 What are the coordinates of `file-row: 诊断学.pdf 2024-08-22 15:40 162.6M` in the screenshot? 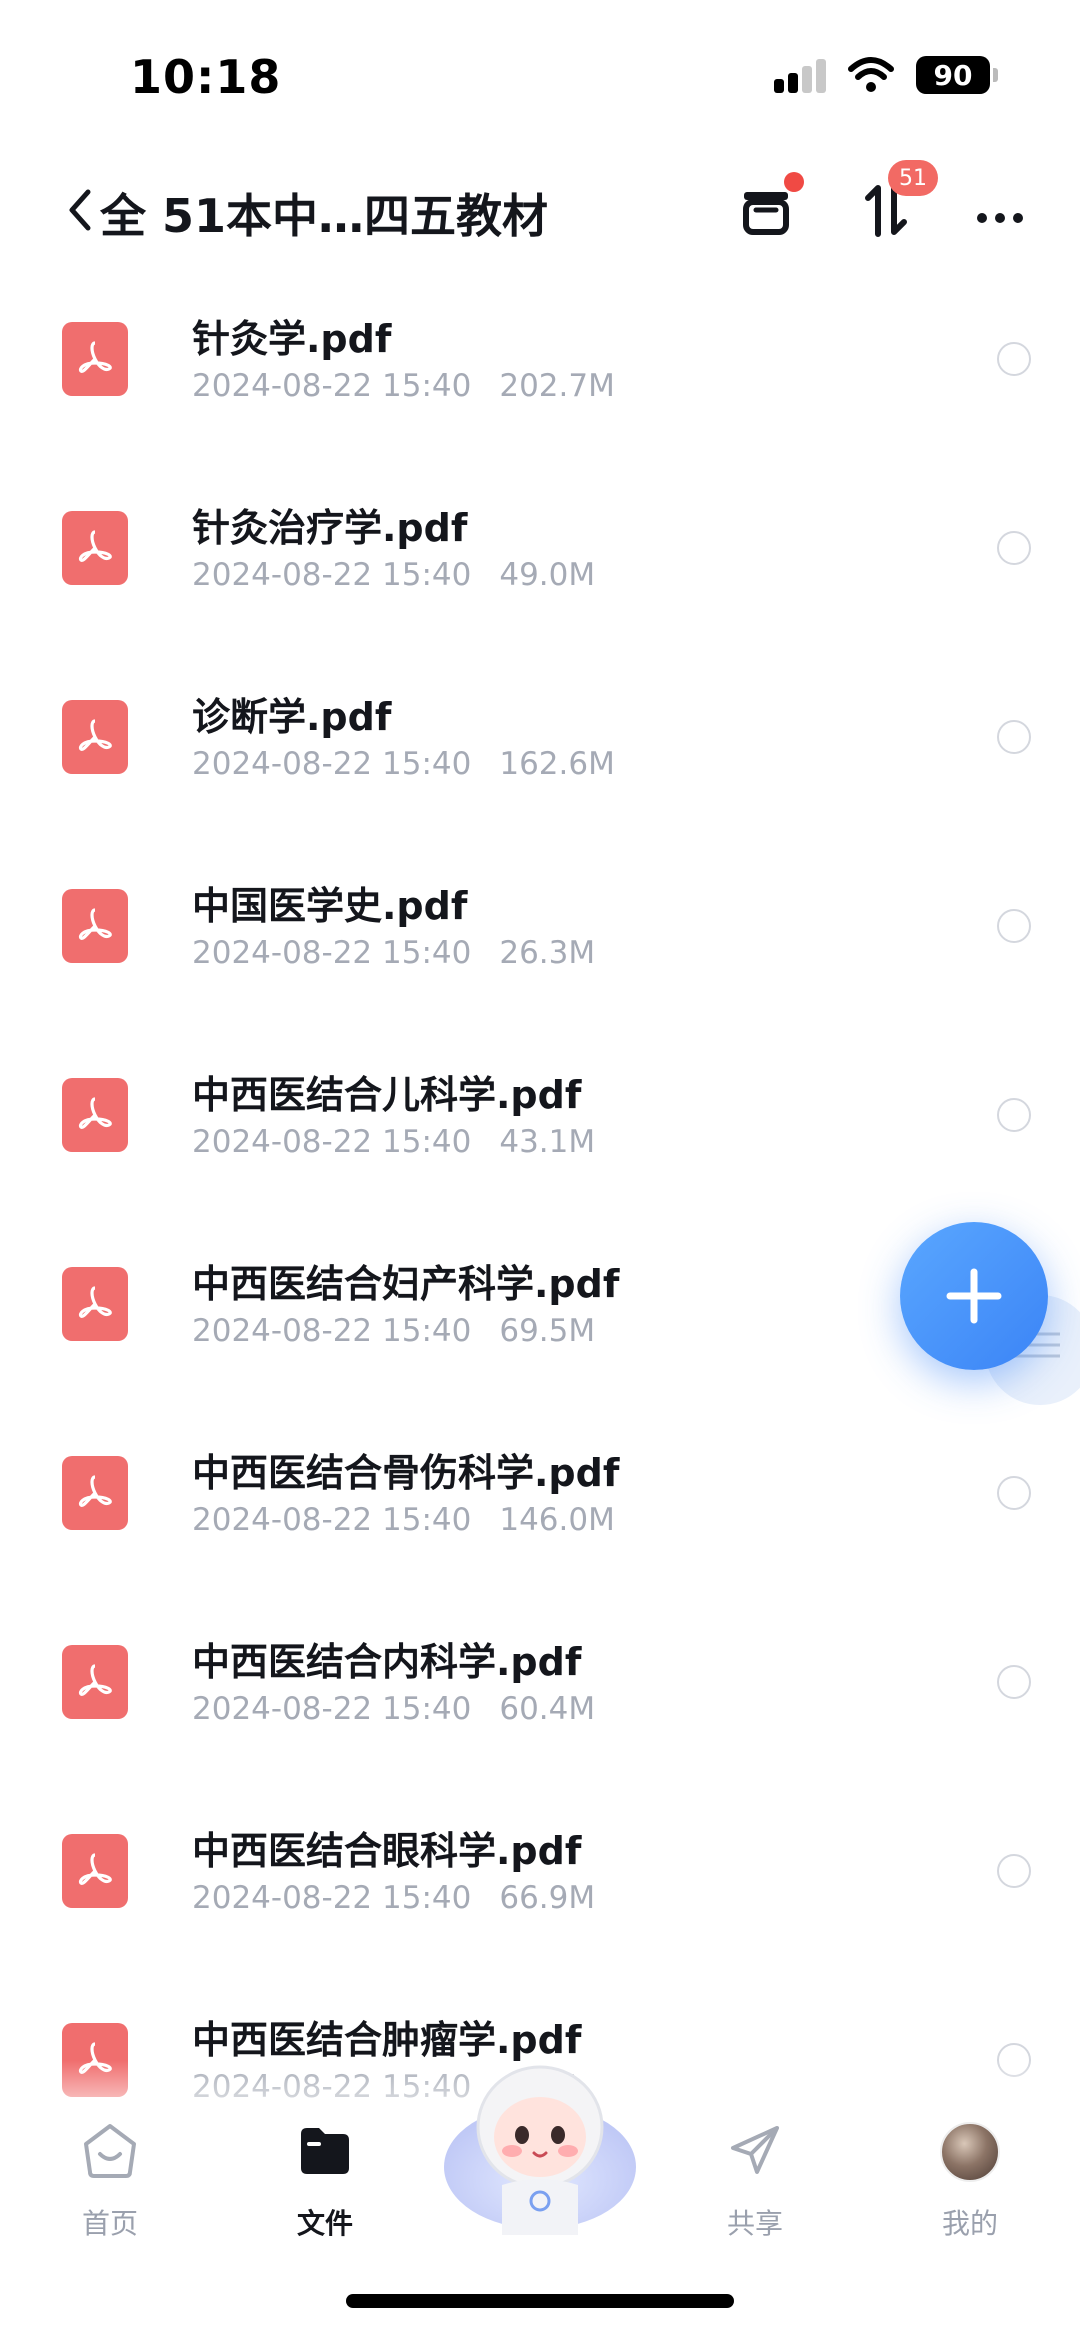 It's located at (540, 760).